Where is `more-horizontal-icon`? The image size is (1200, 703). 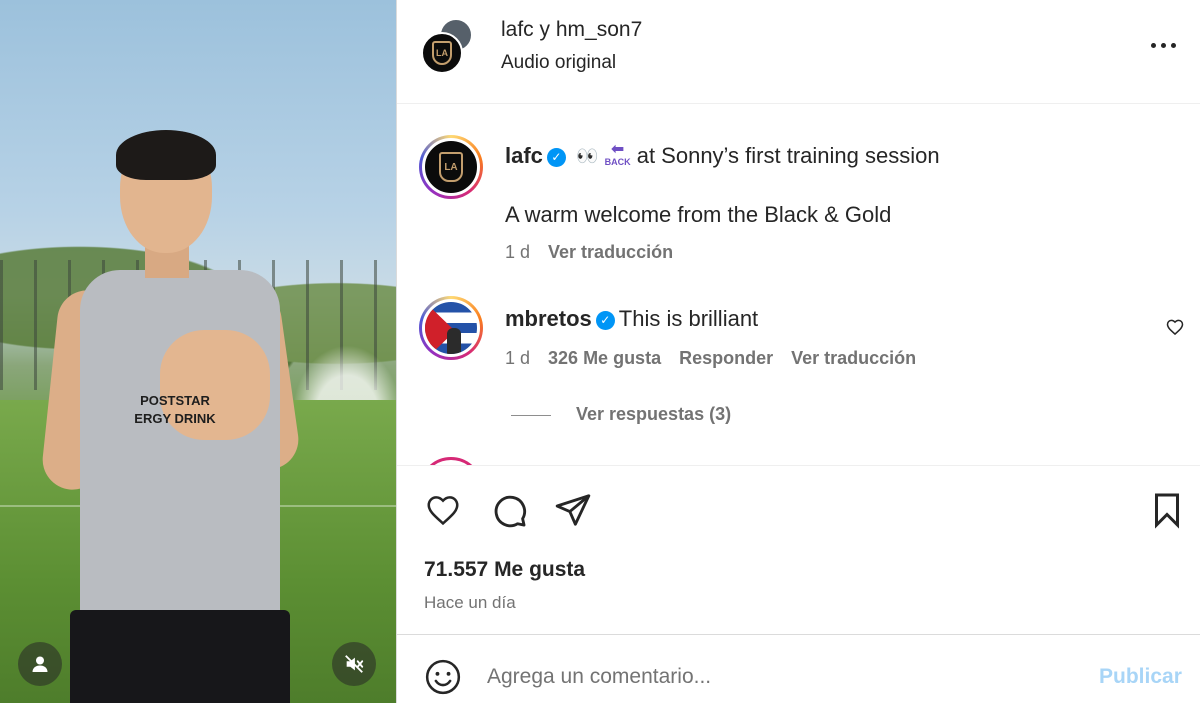
more-horizontal-icon is located at coordinates (1153, 45).